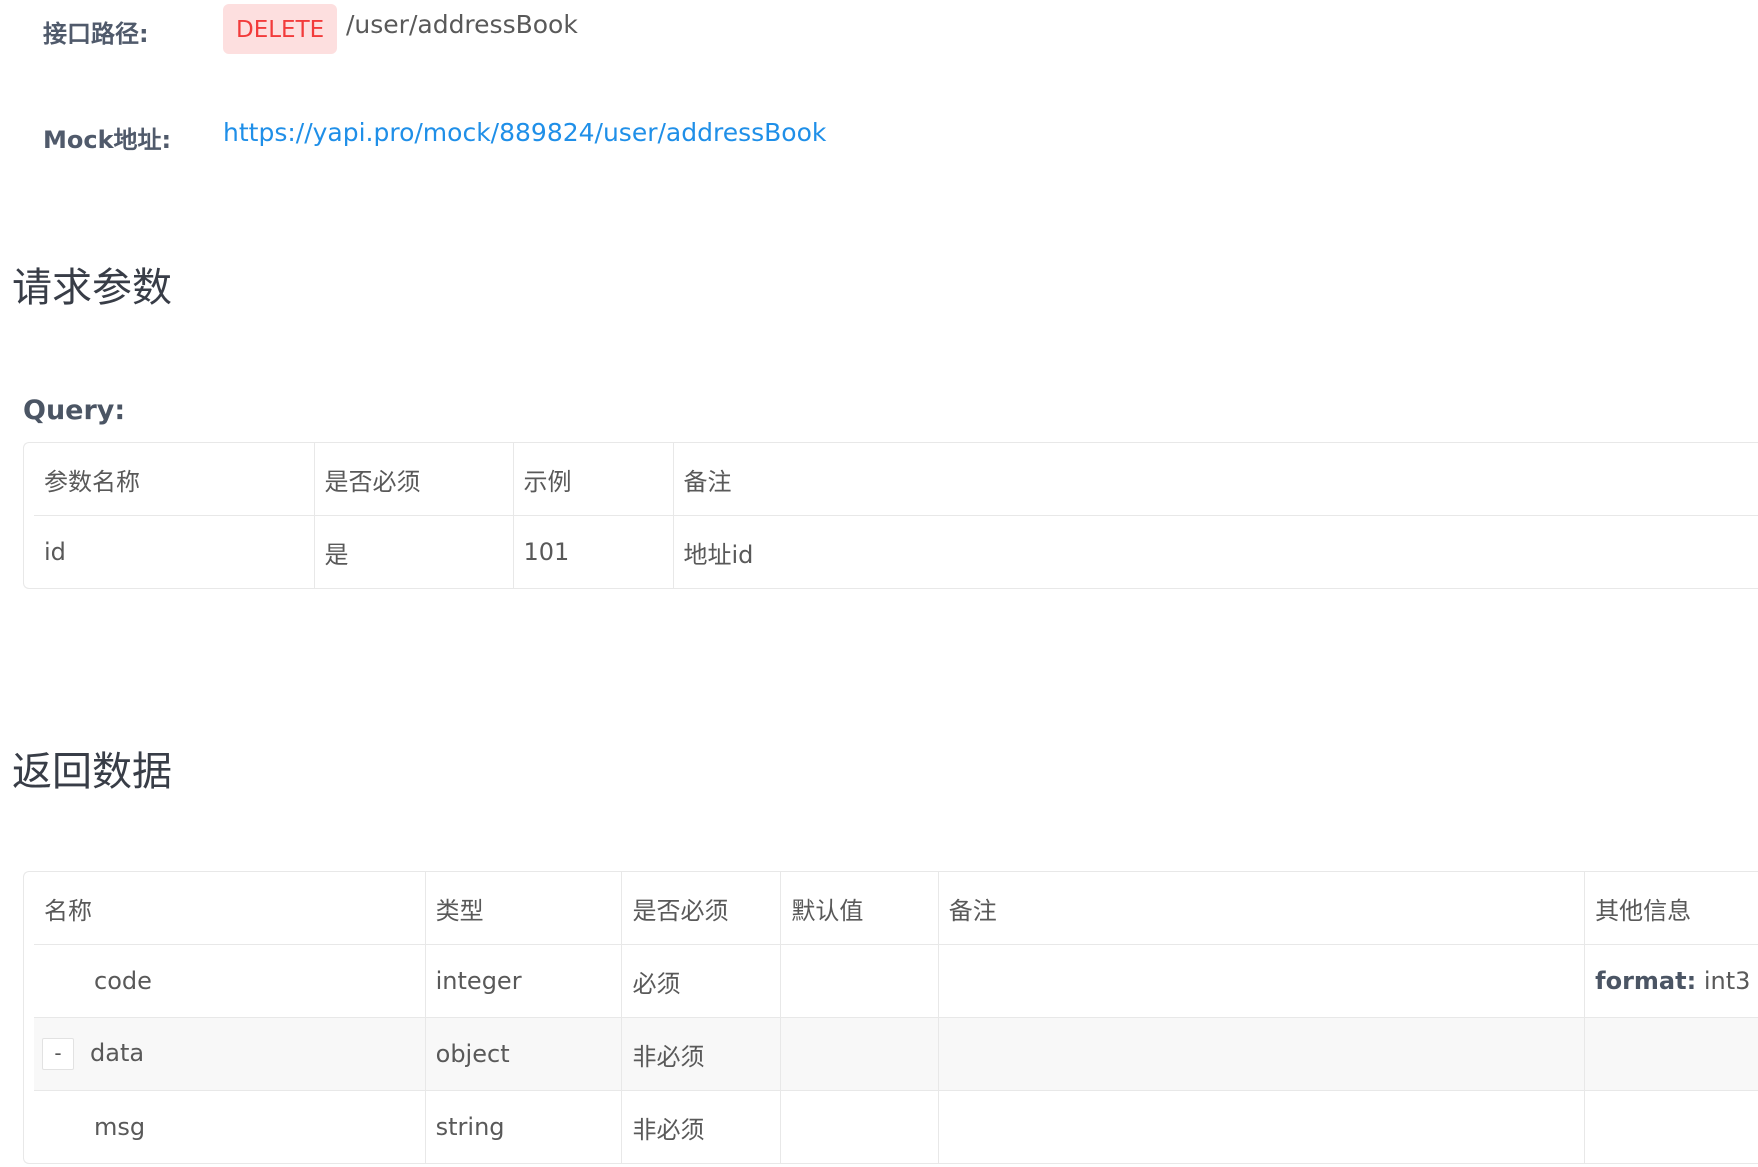 Image resolution: width=1758 pixels, height=1167 pixels. What do you see at coordinates (230, 1054) in the screenshot?
I see `cell-name: - data` at bounding box center [230, 1054].